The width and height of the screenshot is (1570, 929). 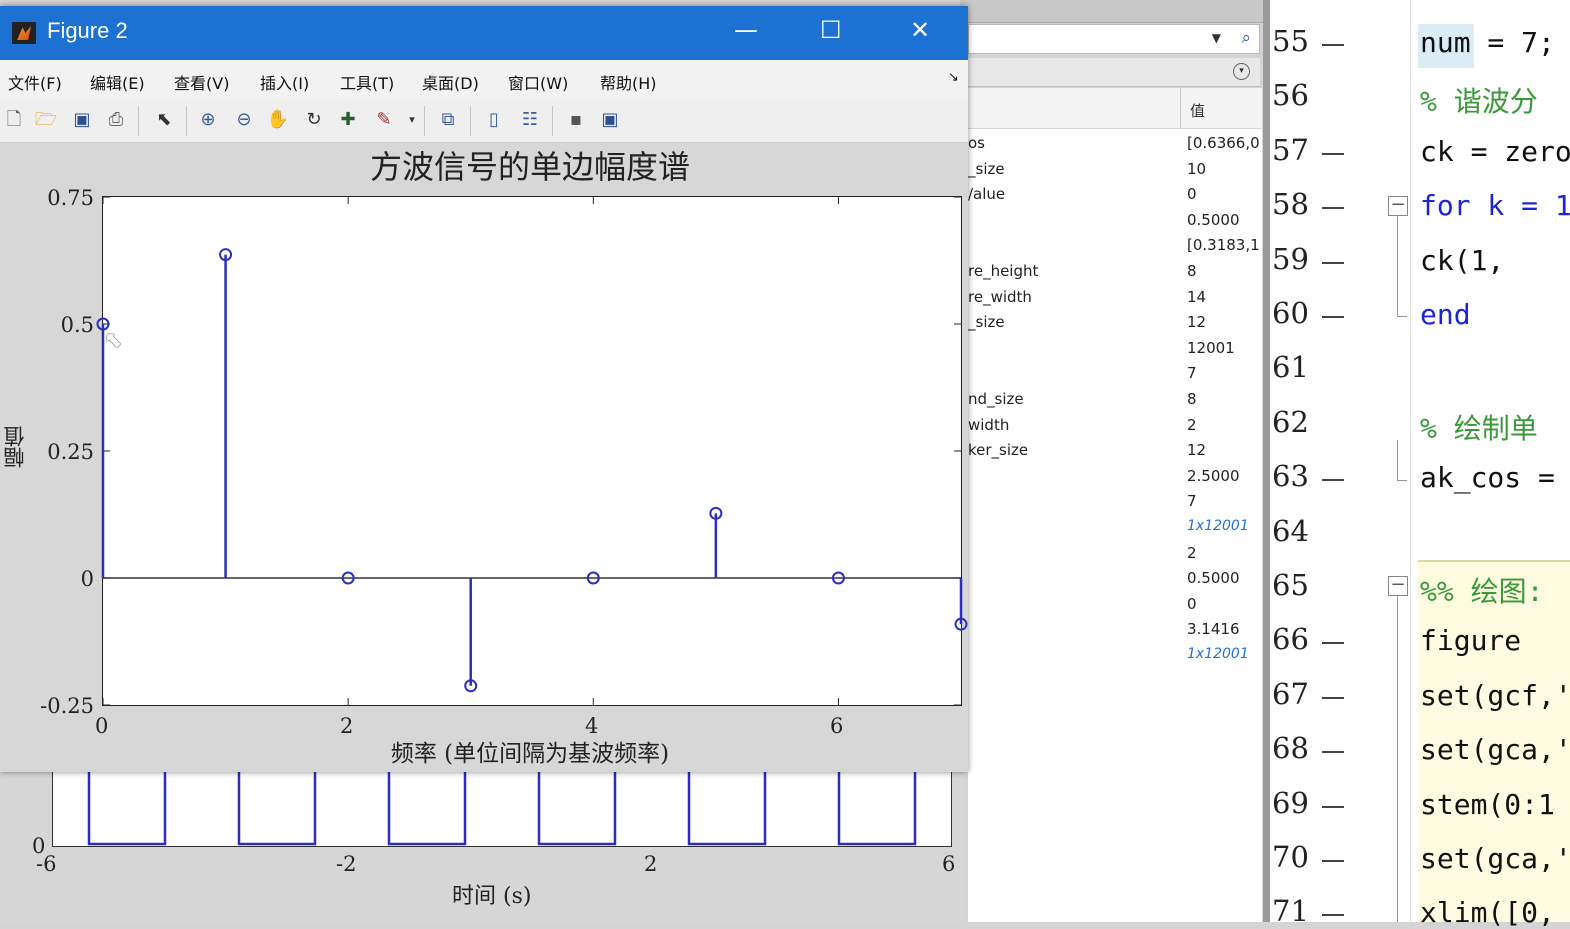 I want to click on code-line: % 谐波分, so click(x=1479, y=100).